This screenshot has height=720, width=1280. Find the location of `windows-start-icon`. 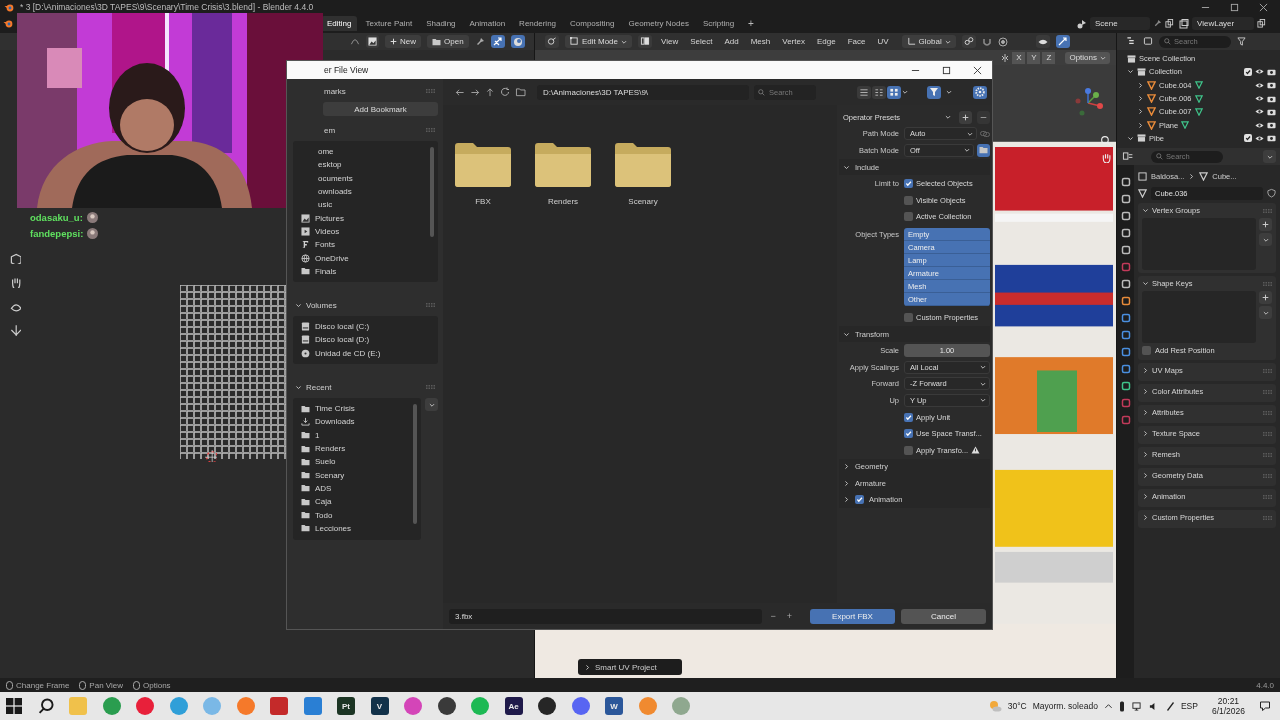

windows-start-icon is located at coordinates (14, 706).